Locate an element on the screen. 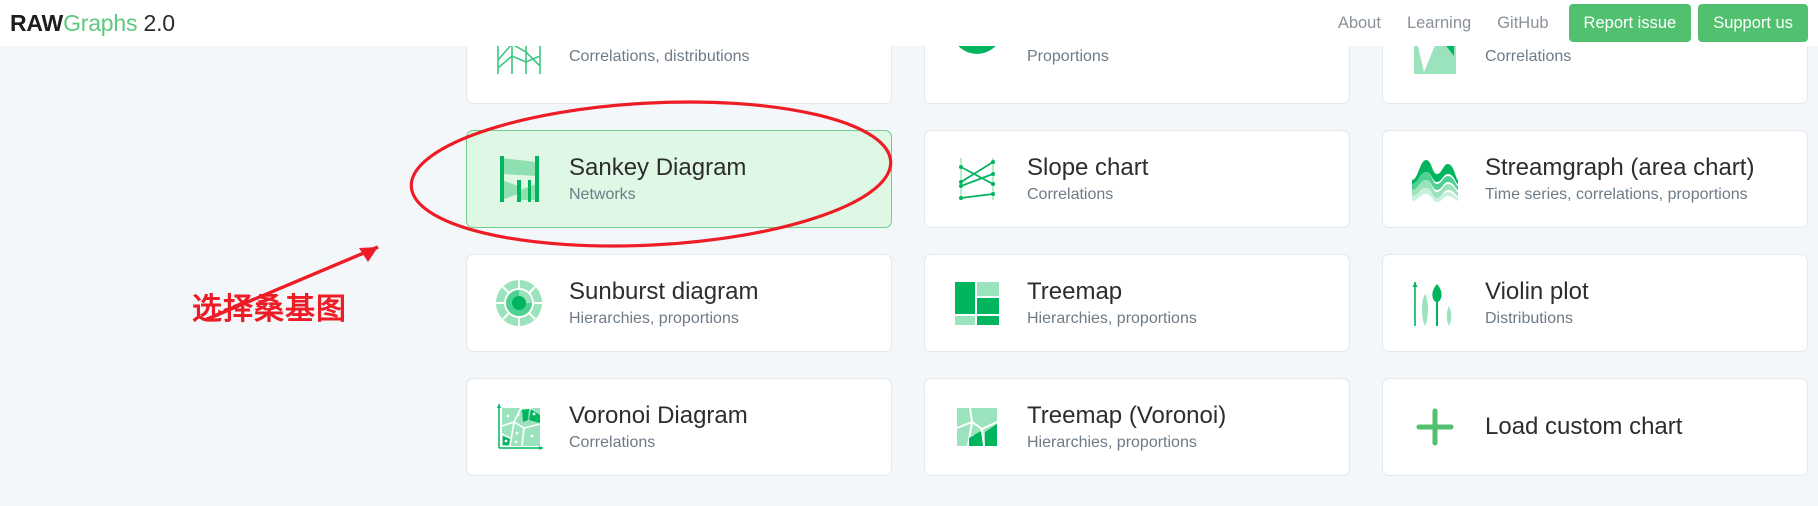 The height and width of the screenshot is (506, 1818). chart-card-text: Correlations is located at coordinates (1528, 56).